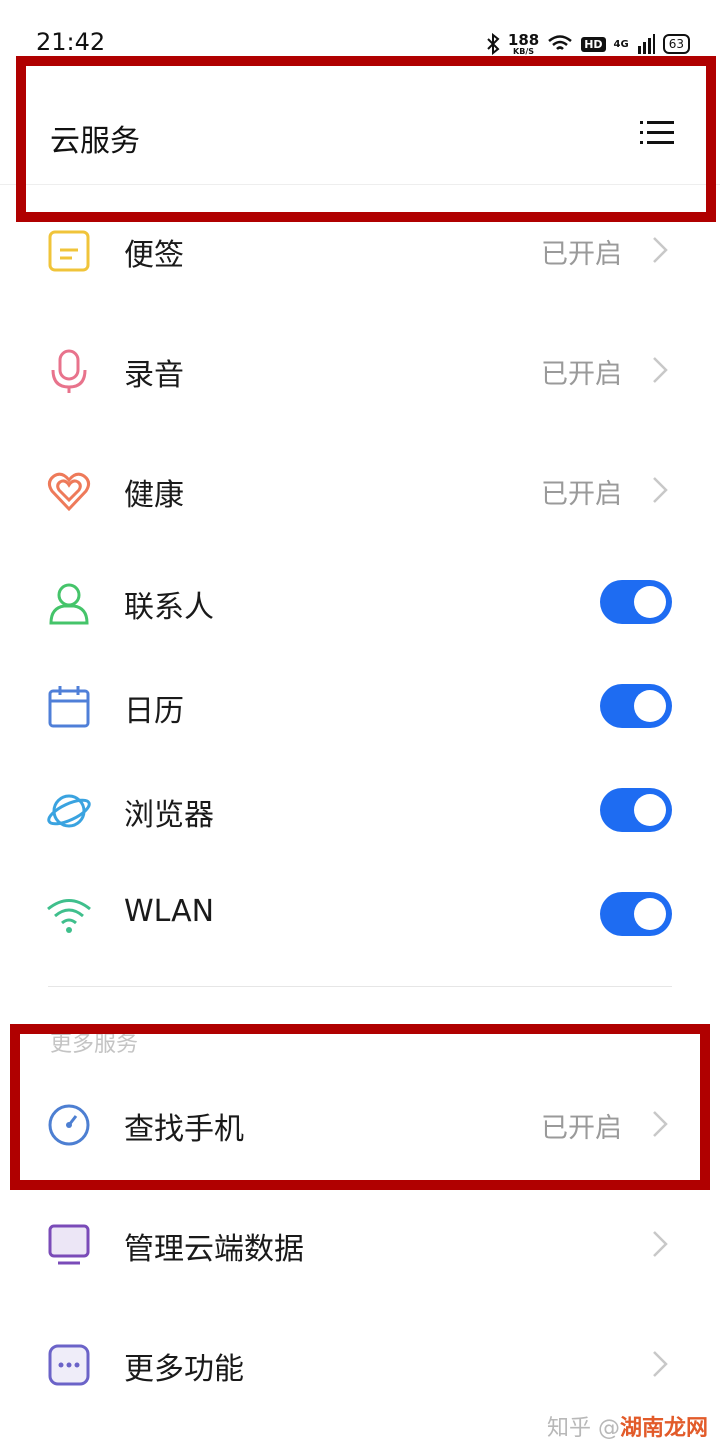 Image resolution: width=720 pixels, height=1456 pixels. I want to click on bluetooth-icon, so click(493, 44).